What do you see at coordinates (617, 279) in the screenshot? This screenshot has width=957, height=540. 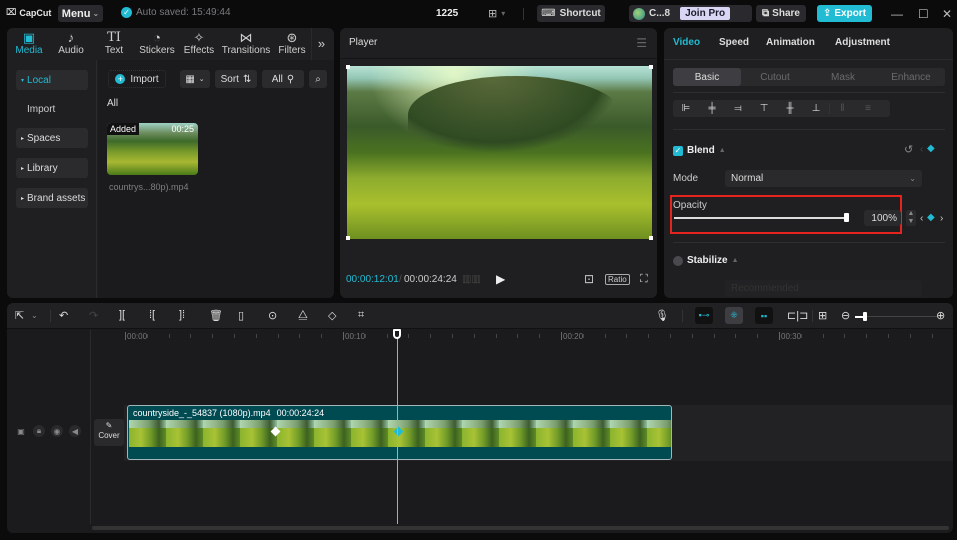 I see `ratio-button: Ratio` at bounding box center [617, 279].